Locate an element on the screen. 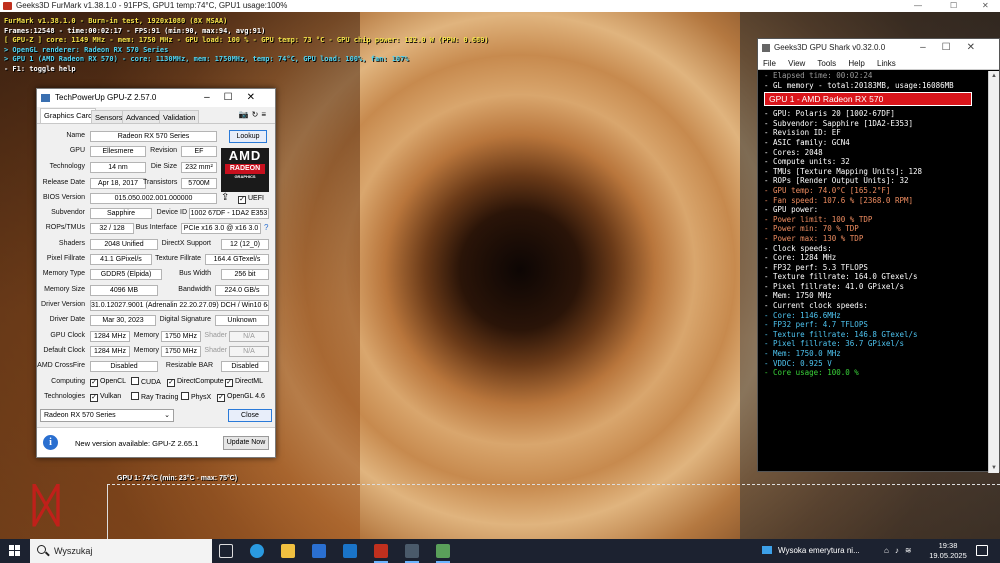 The height and width of the screenshot is (563, 1000). label-subvendor: Subvendor is located at coordinates (68, 212).